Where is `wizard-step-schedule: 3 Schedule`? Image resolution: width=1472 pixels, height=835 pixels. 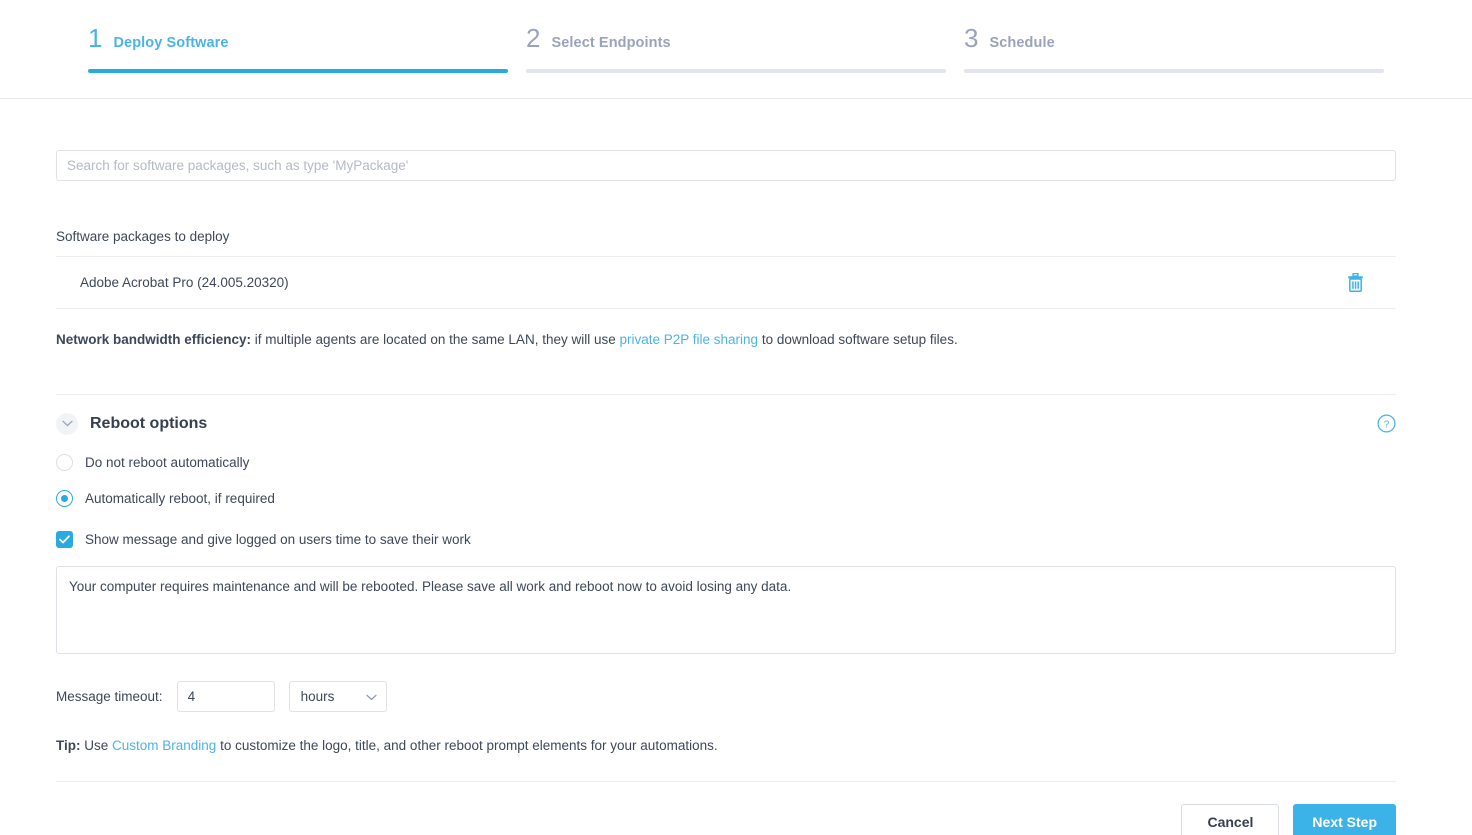 wizard-step-schedule: 3 Schedule is located at coordinates (1174, 36).